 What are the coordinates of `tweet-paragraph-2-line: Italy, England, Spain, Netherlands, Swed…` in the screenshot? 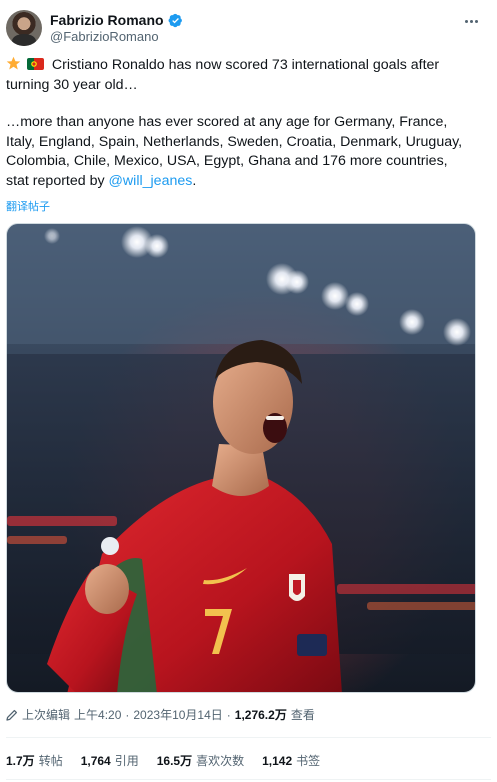 It's located at (234, 141).